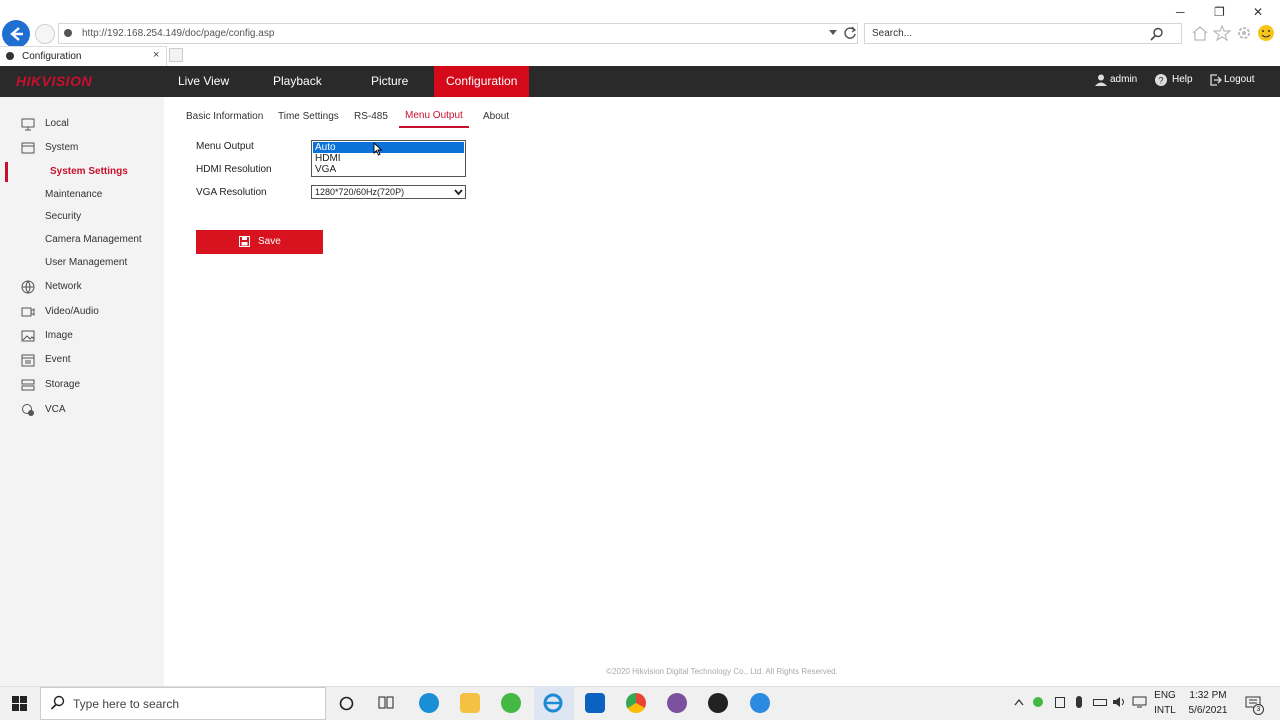  What do you see at coordinates (1200, 33) in the screenshot?
I see `home-icon` at bounding box center [1200, 33].